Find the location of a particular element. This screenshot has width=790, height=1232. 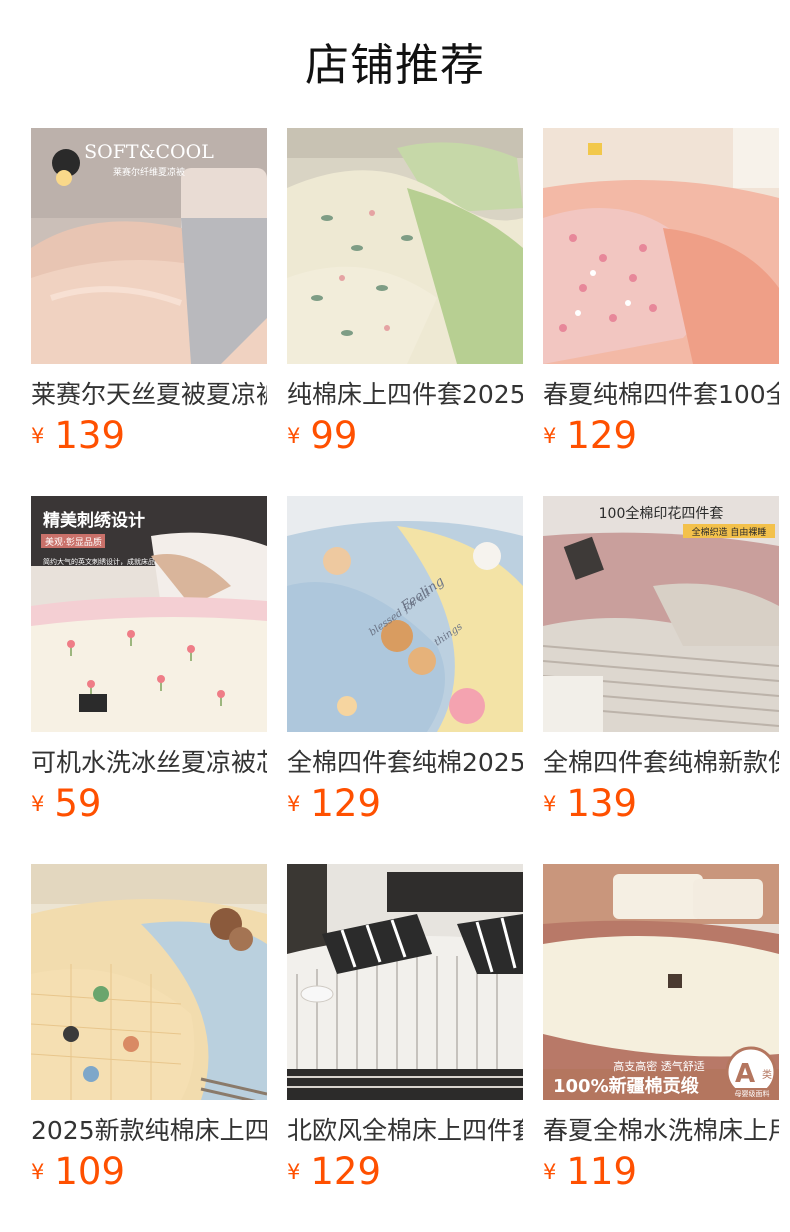

image-caption: 100全棉印花四件套 is located at coordinates (661, 513).